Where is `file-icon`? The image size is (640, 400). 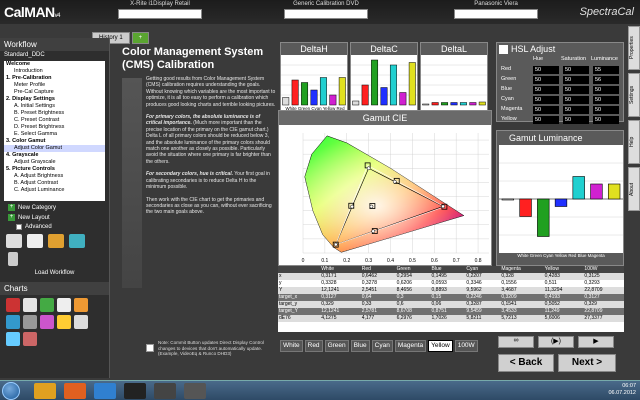 file-icon is located at coordinates (13, 259).